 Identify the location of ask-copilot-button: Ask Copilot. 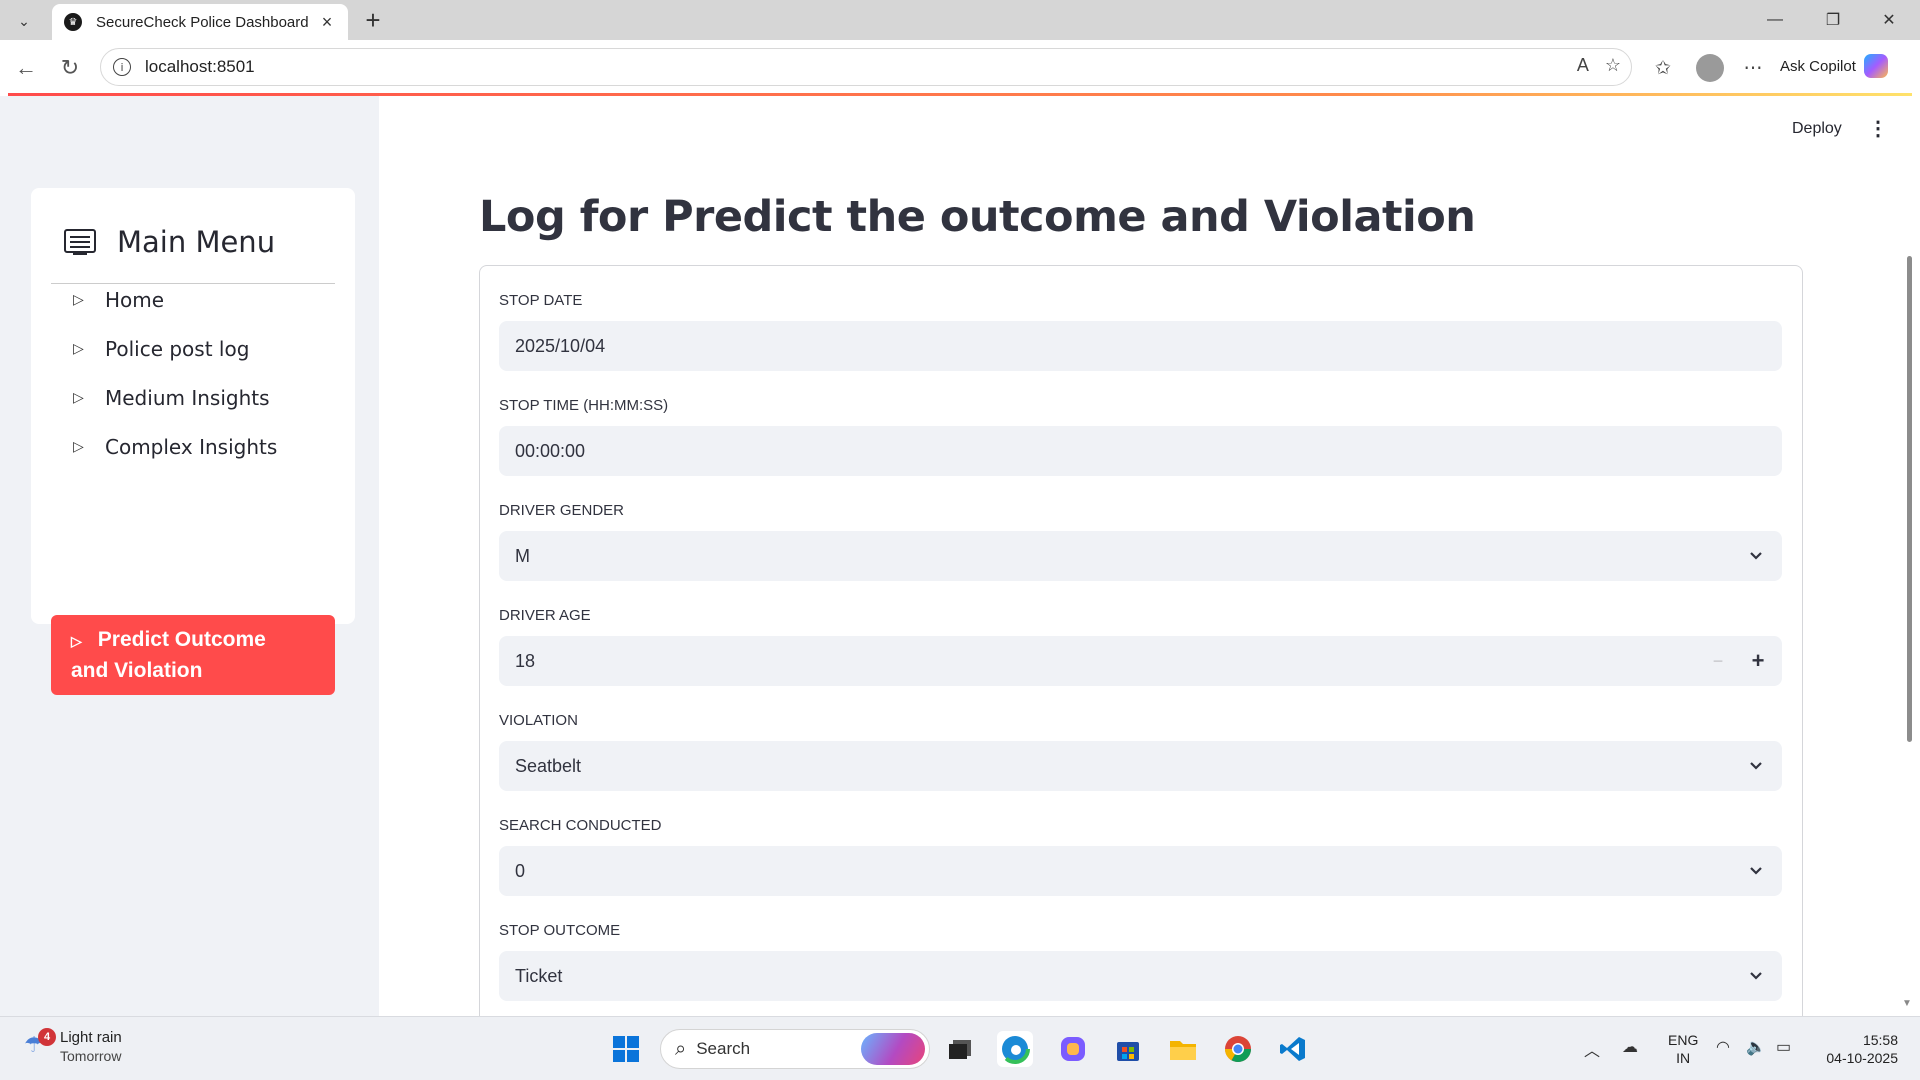
(1834, 66).